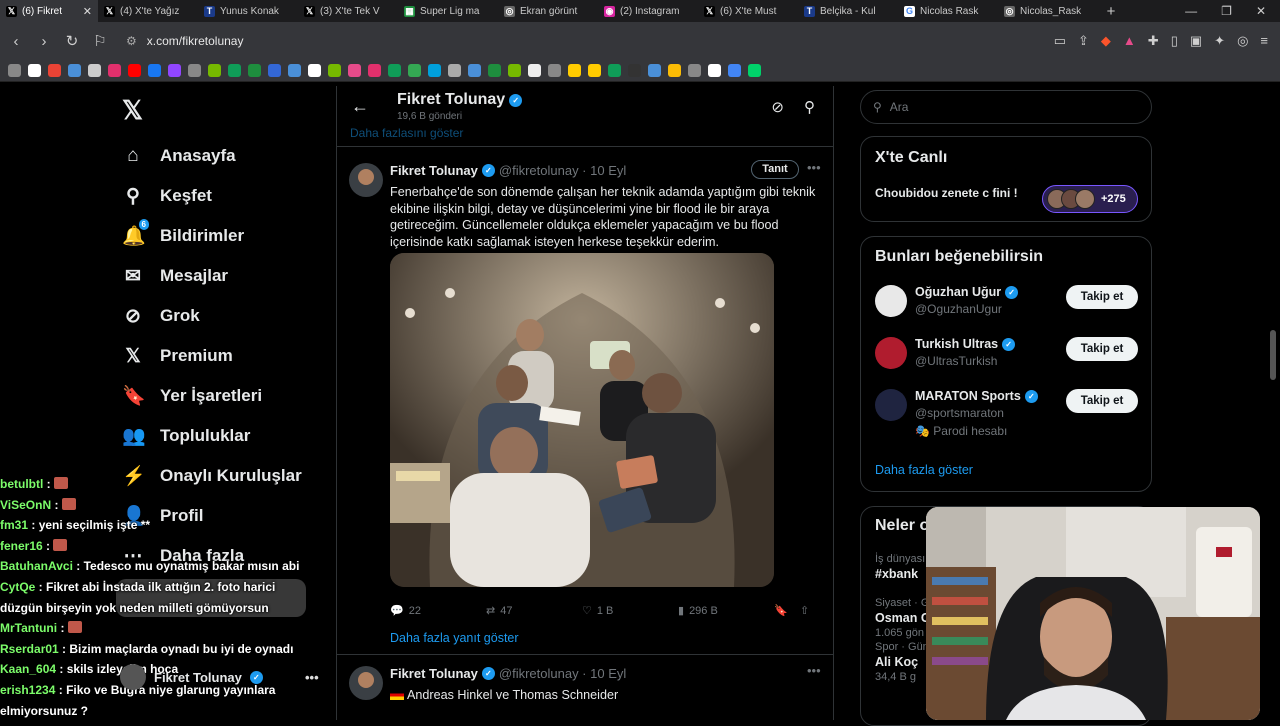  What do you see at coordinates (965, 344) in the screenshot?
I see `suggestion-name: Turkish Ultras ✓` at bounding box center [965, 344].